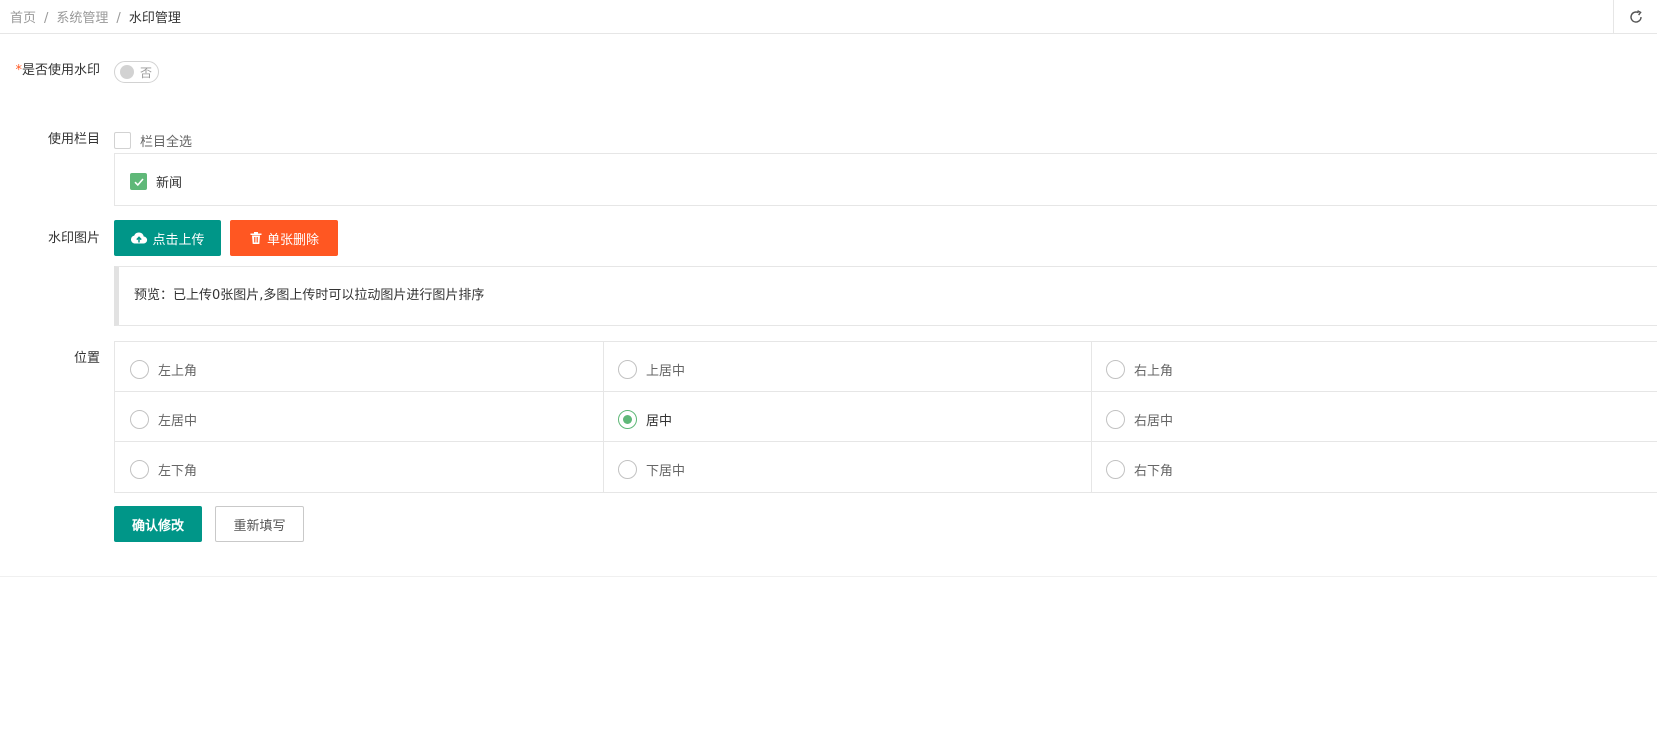 The width and height of the screenshot is (1657, 735). Describe the element at coordinates (178, 240) in the screenshot. I see `upload-button-label: 点击上传` at that location.